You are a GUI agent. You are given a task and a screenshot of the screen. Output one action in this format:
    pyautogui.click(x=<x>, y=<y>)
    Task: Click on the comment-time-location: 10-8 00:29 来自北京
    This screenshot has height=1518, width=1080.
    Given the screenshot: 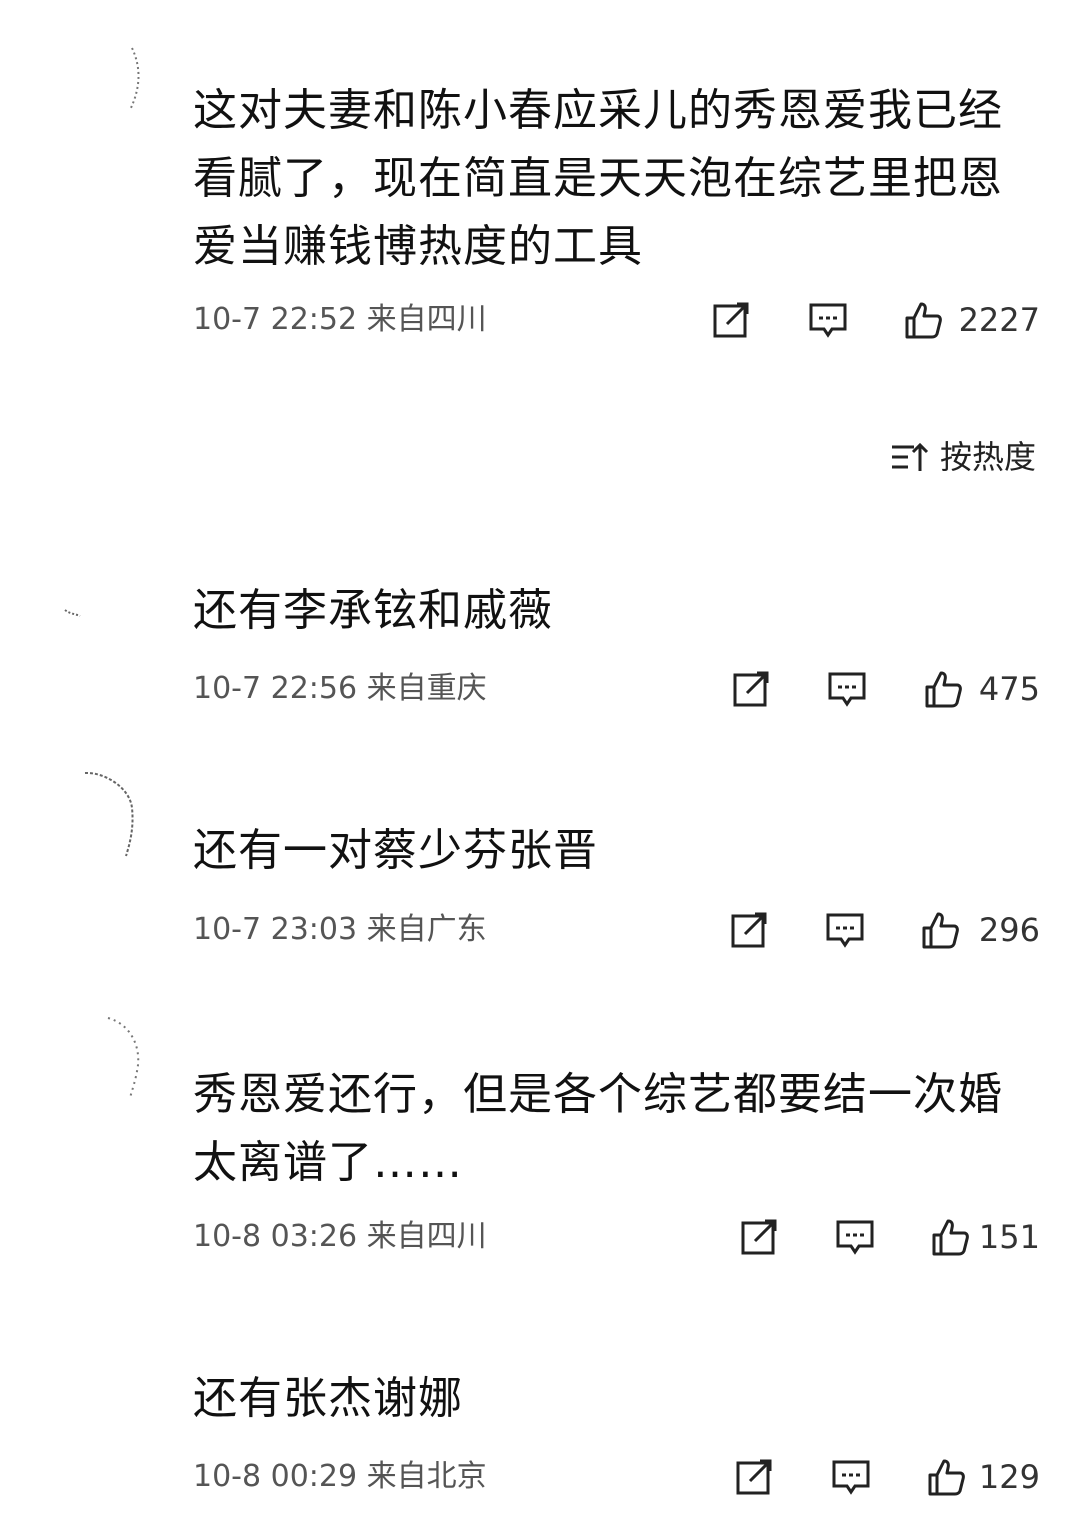 What is the action you would take?
    pyautogui.click(x=340, y=1476)
    